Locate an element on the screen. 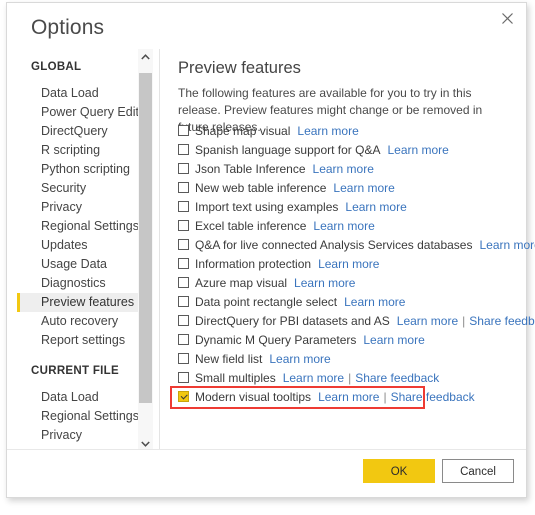 Image resolution: width=535 pixels, height=515 pixels. feature-row: Shape map visual Learn more is located at coordinates (349, 131).